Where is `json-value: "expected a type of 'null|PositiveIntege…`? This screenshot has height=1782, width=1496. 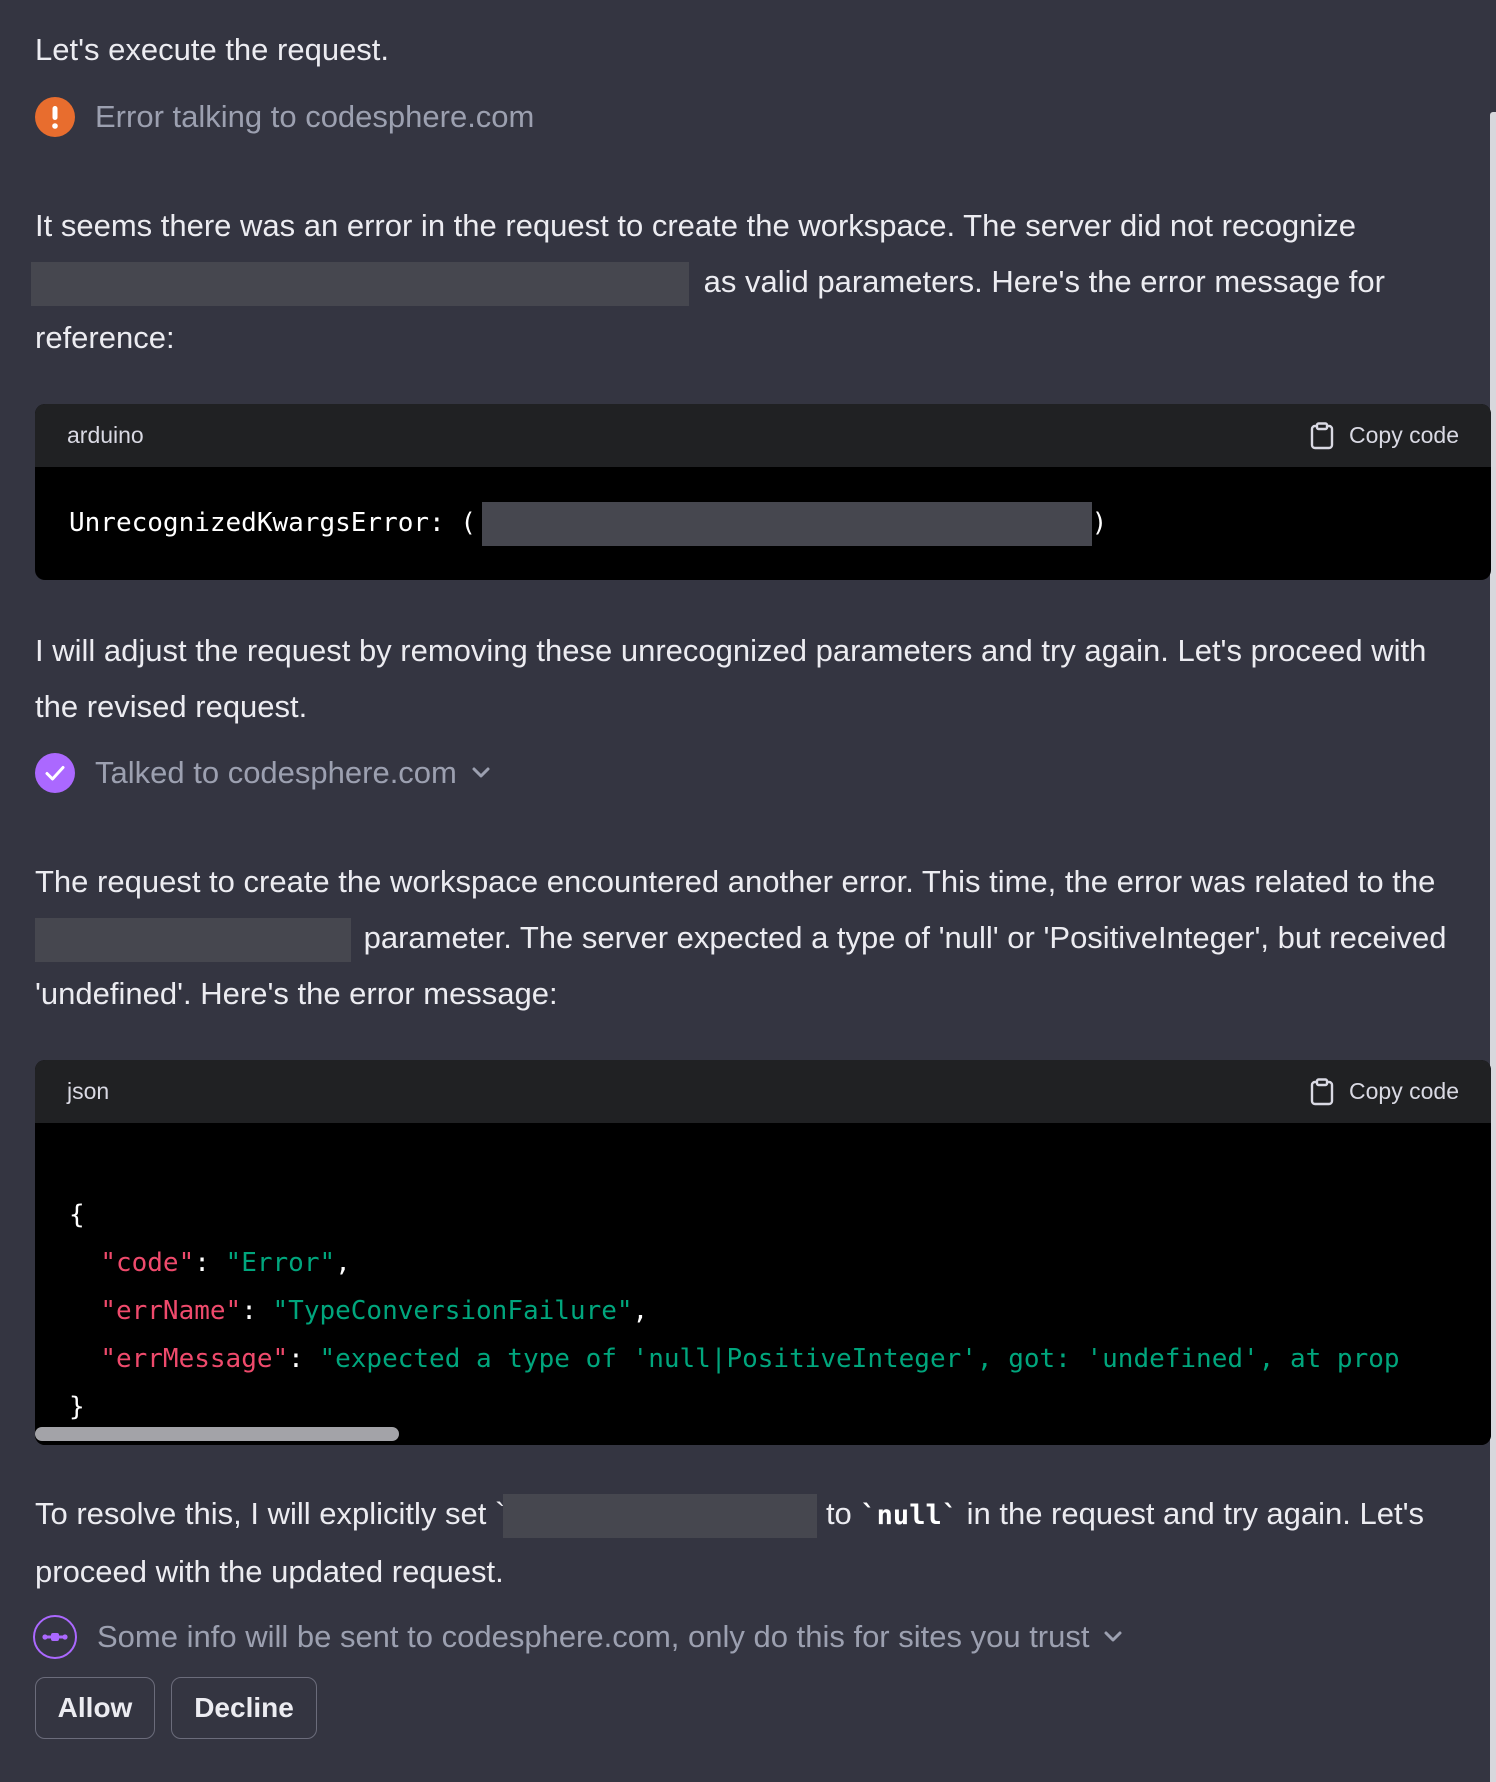 json-value: "expected a type of 'null|PositiveIntege… is located at coordinates (859, 1359).